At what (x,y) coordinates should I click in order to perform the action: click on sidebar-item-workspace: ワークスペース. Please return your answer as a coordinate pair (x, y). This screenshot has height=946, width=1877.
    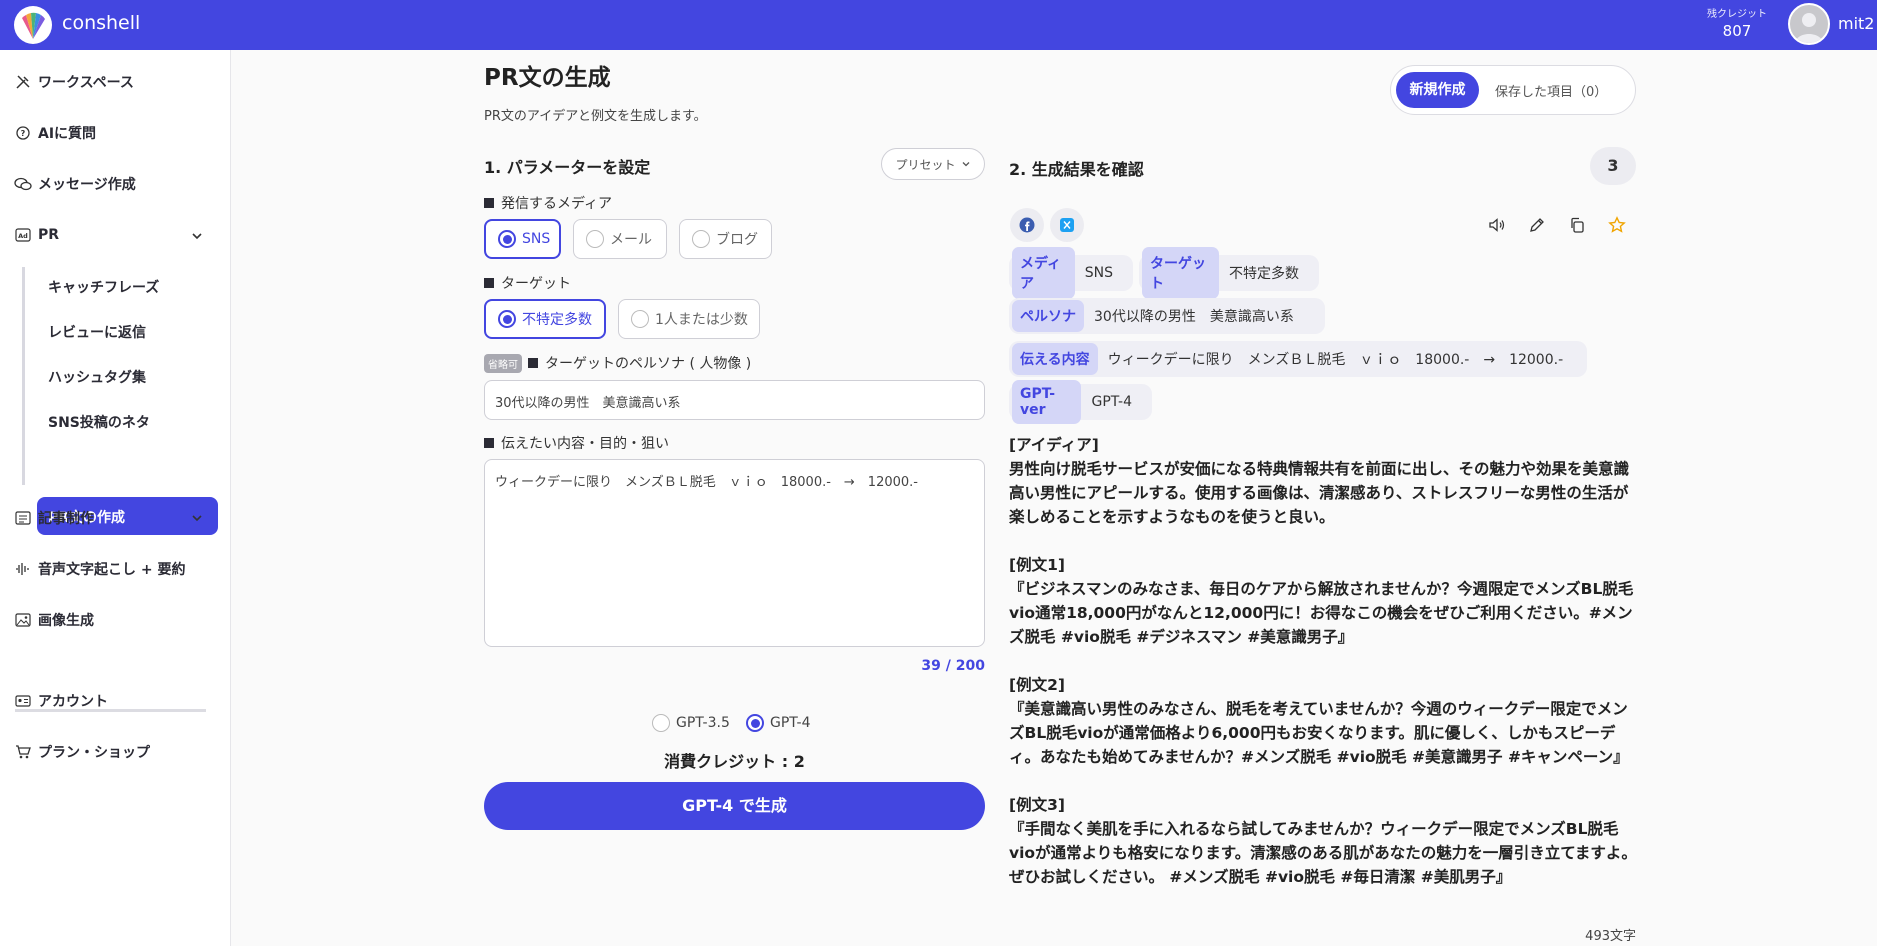
    Looking at the image, I should click on (74, 82).